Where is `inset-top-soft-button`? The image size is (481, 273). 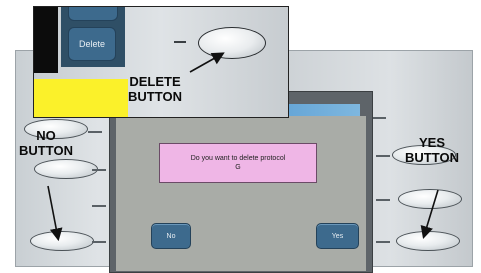
inset-top-soft-button is located at coordinates (93, 14).